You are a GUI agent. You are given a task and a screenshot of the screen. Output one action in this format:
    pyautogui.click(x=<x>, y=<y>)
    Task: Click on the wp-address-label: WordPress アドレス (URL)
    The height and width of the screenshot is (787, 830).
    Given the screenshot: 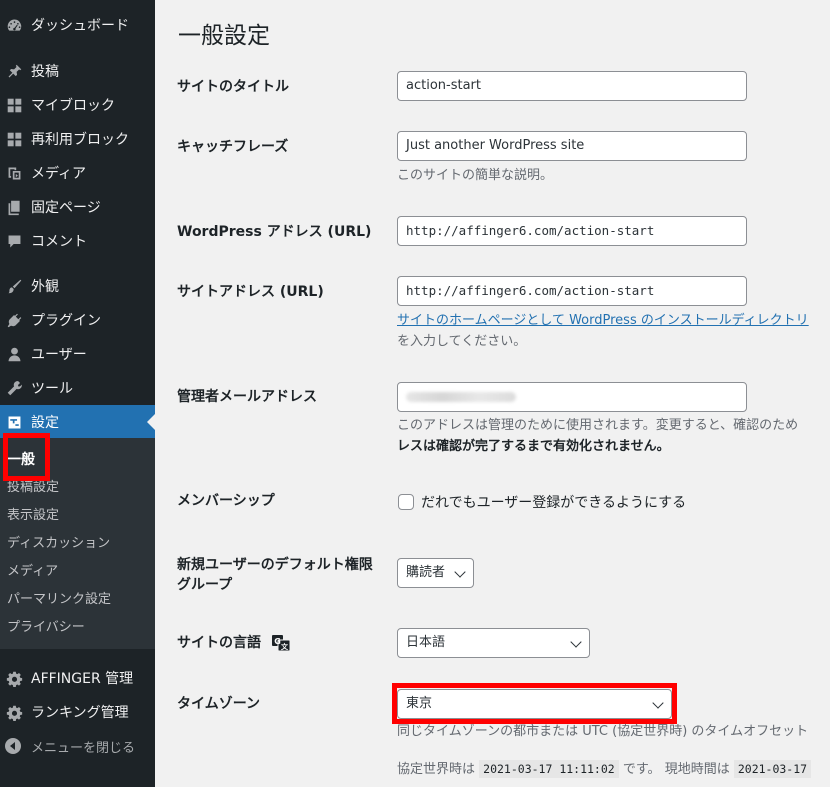 What is the action you would take?
    pyautogui.click(x=274, y=232)
    